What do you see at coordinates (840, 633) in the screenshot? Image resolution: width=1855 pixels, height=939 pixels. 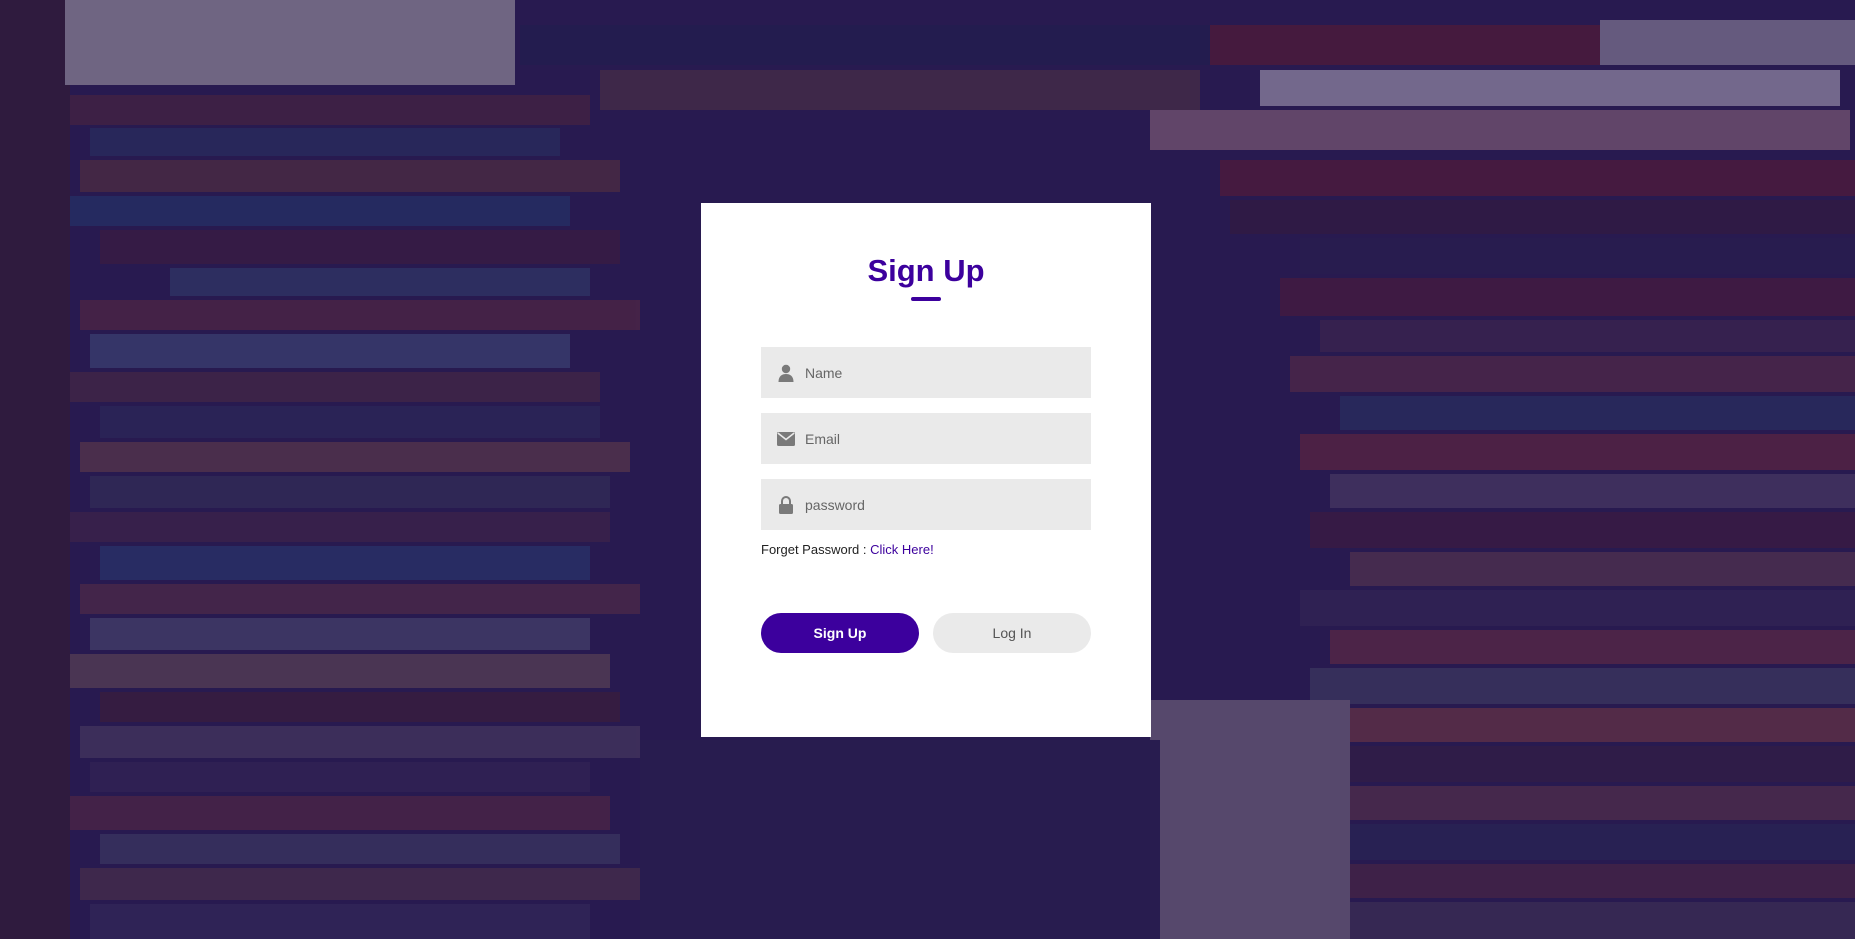 I see `signup-button: Sign Up` at bounding box center [840, 633].